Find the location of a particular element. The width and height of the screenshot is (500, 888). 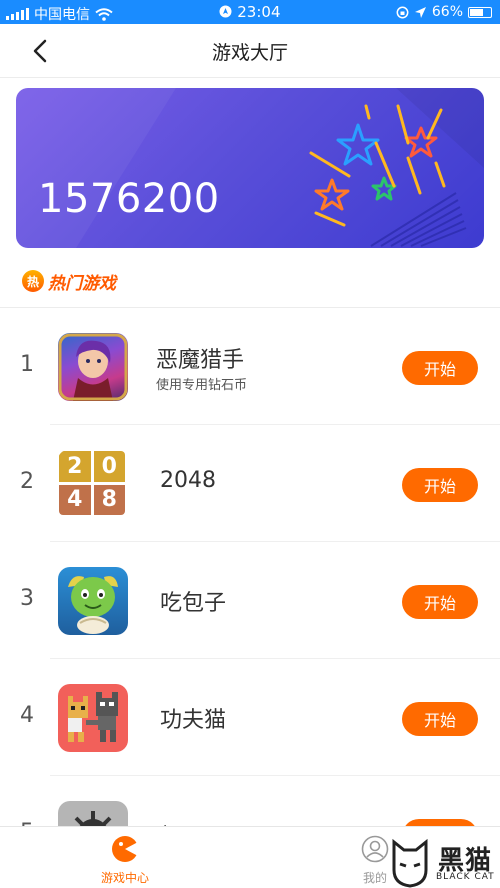

demon-hunter-icon is located at coordinates (93, 367).